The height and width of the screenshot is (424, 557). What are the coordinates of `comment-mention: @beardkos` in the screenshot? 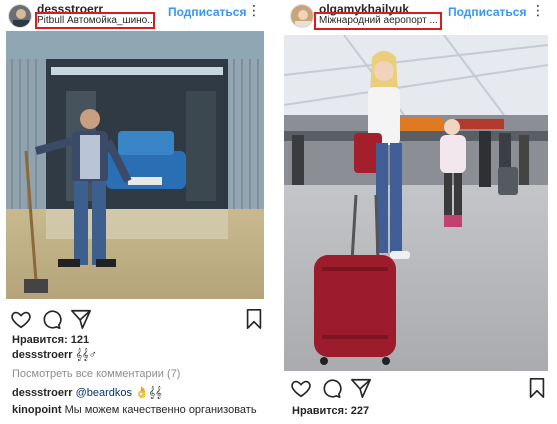 It's located at (104, 393).